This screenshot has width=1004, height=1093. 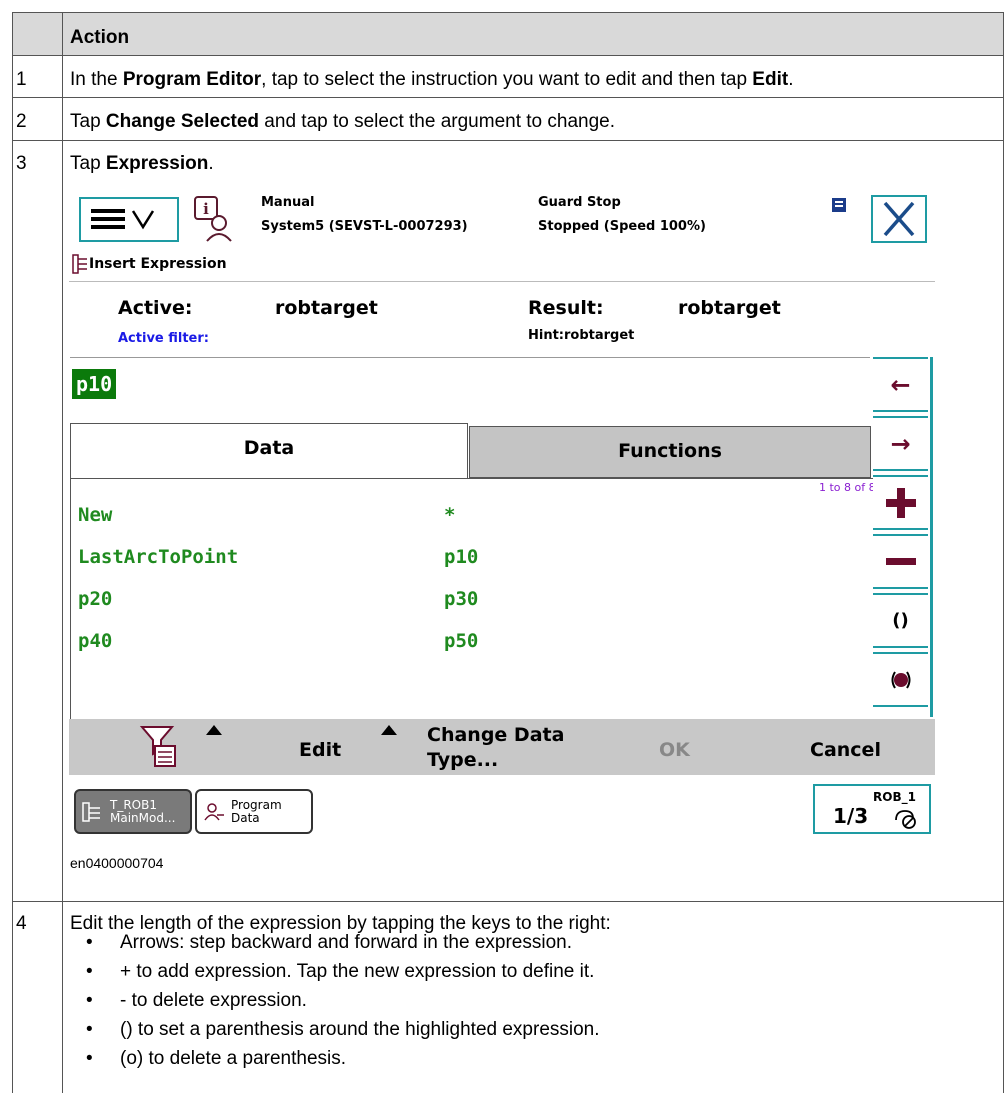 What do you see at coordinates (449, 515) in the screenshot?
I see `list-item-star: *` at bounding box center [449, 515].